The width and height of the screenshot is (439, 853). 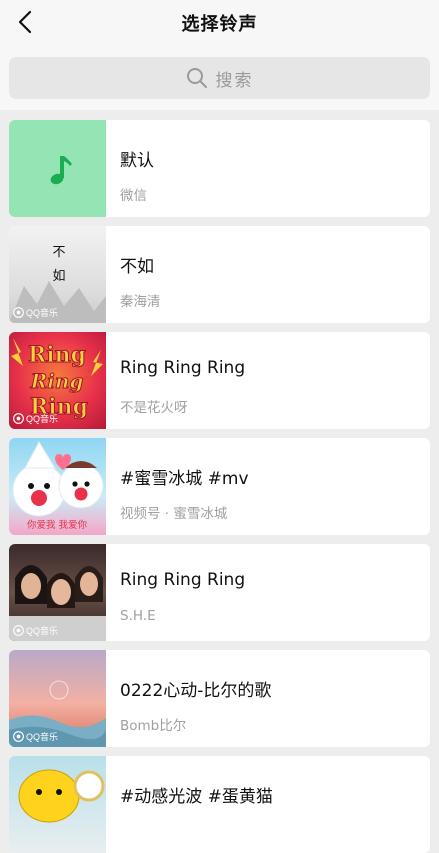 I want to click on ringtone-artist: 秦海清, so click(x=140, y=302).